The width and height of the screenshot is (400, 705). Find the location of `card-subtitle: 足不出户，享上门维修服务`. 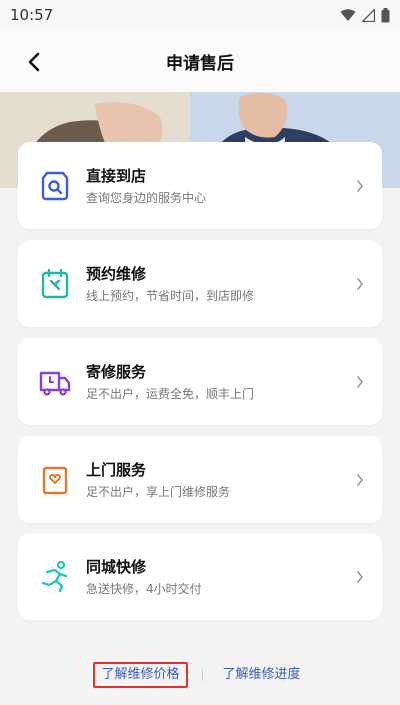

card-subtitle: 足不出户，享上门维修服务 is located at coordinates (158, 491).